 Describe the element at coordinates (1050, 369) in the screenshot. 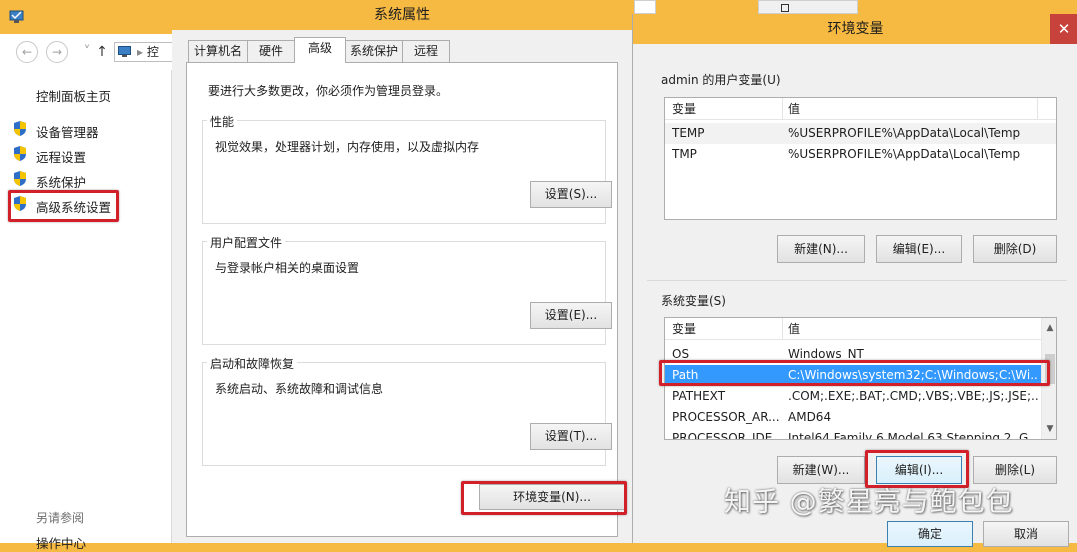

I see `scroll-thumb` at that location.